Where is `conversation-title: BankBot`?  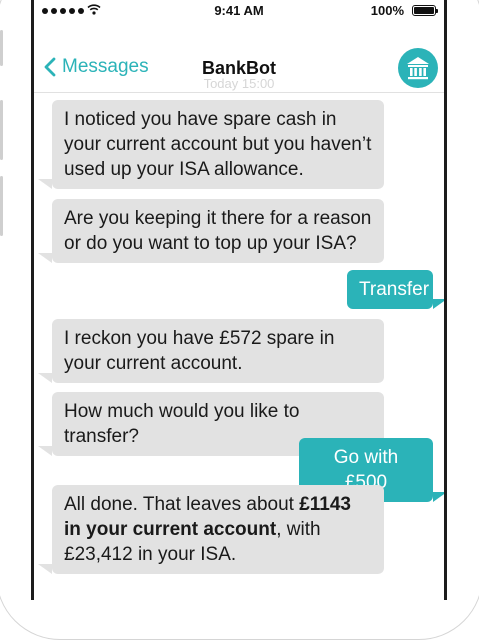 conversation-title: BankBot is located at coordinates (238, 68).